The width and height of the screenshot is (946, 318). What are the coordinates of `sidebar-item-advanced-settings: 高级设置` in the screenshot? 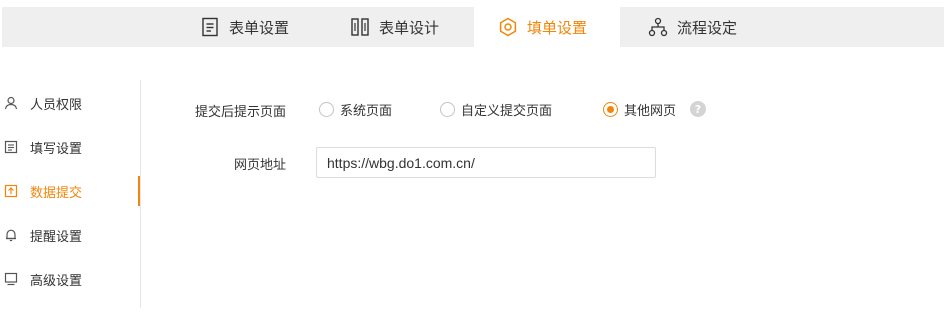 It's located at (70, 279).